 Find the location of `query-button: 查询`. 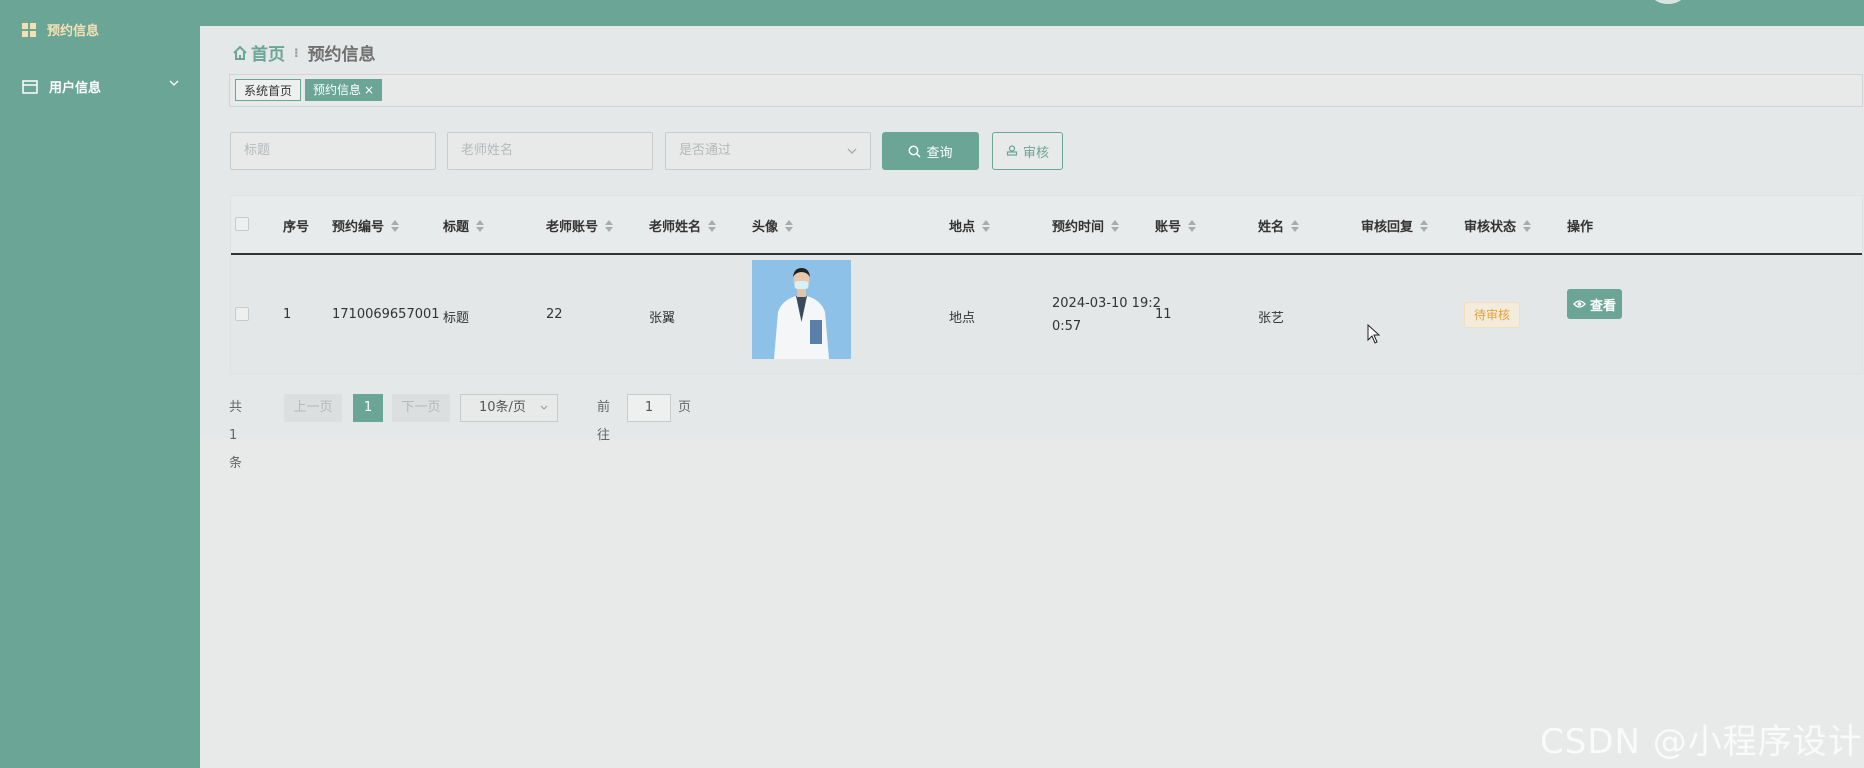

query-button: 查询 is located at coordinates (930, 151).